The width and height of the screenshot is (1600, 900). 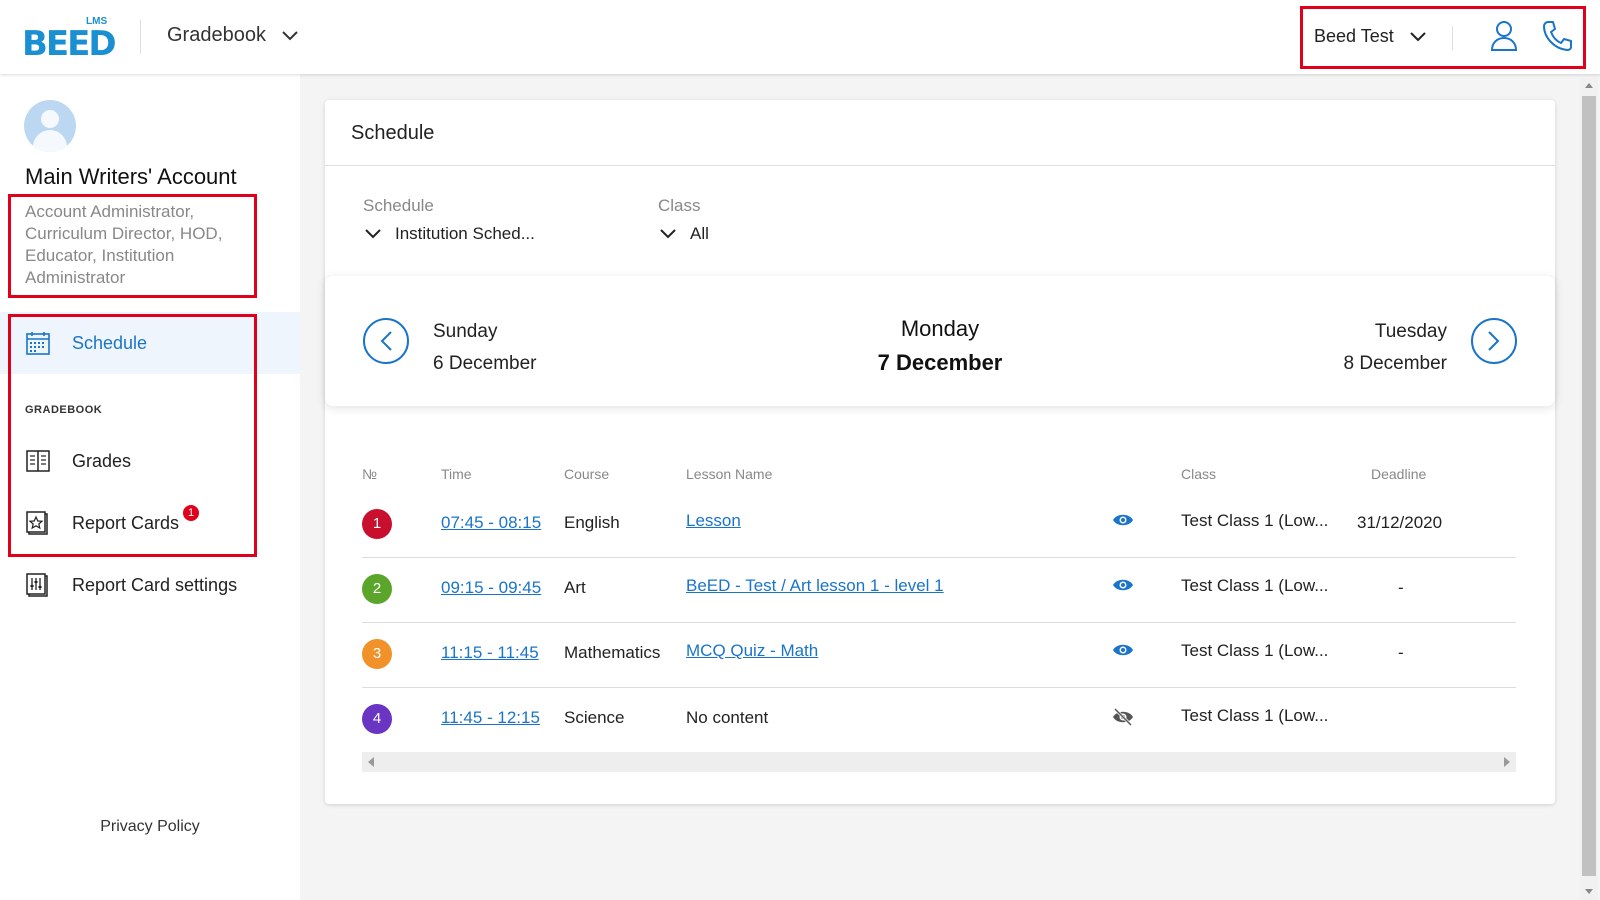 I want to click on time-link: 11:45 - 12:15, so click(x=490, y=718).